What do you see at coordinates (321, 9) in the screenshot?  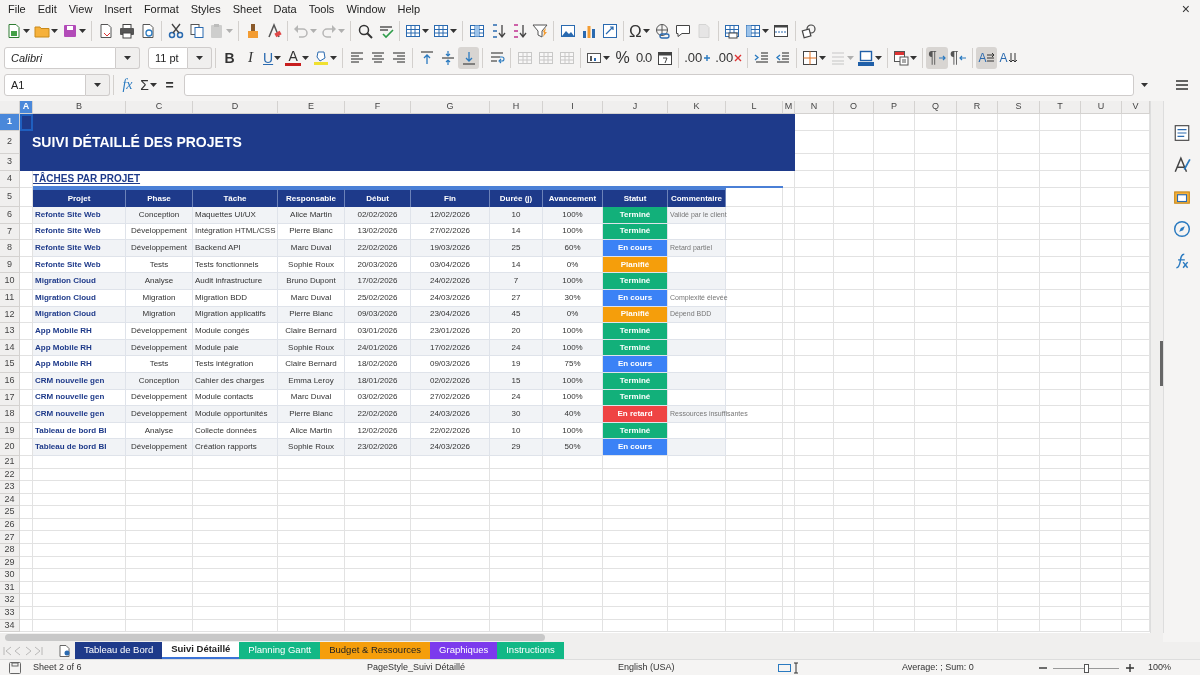 I see `menu-item: Tools` at bounding box center [321, 9].